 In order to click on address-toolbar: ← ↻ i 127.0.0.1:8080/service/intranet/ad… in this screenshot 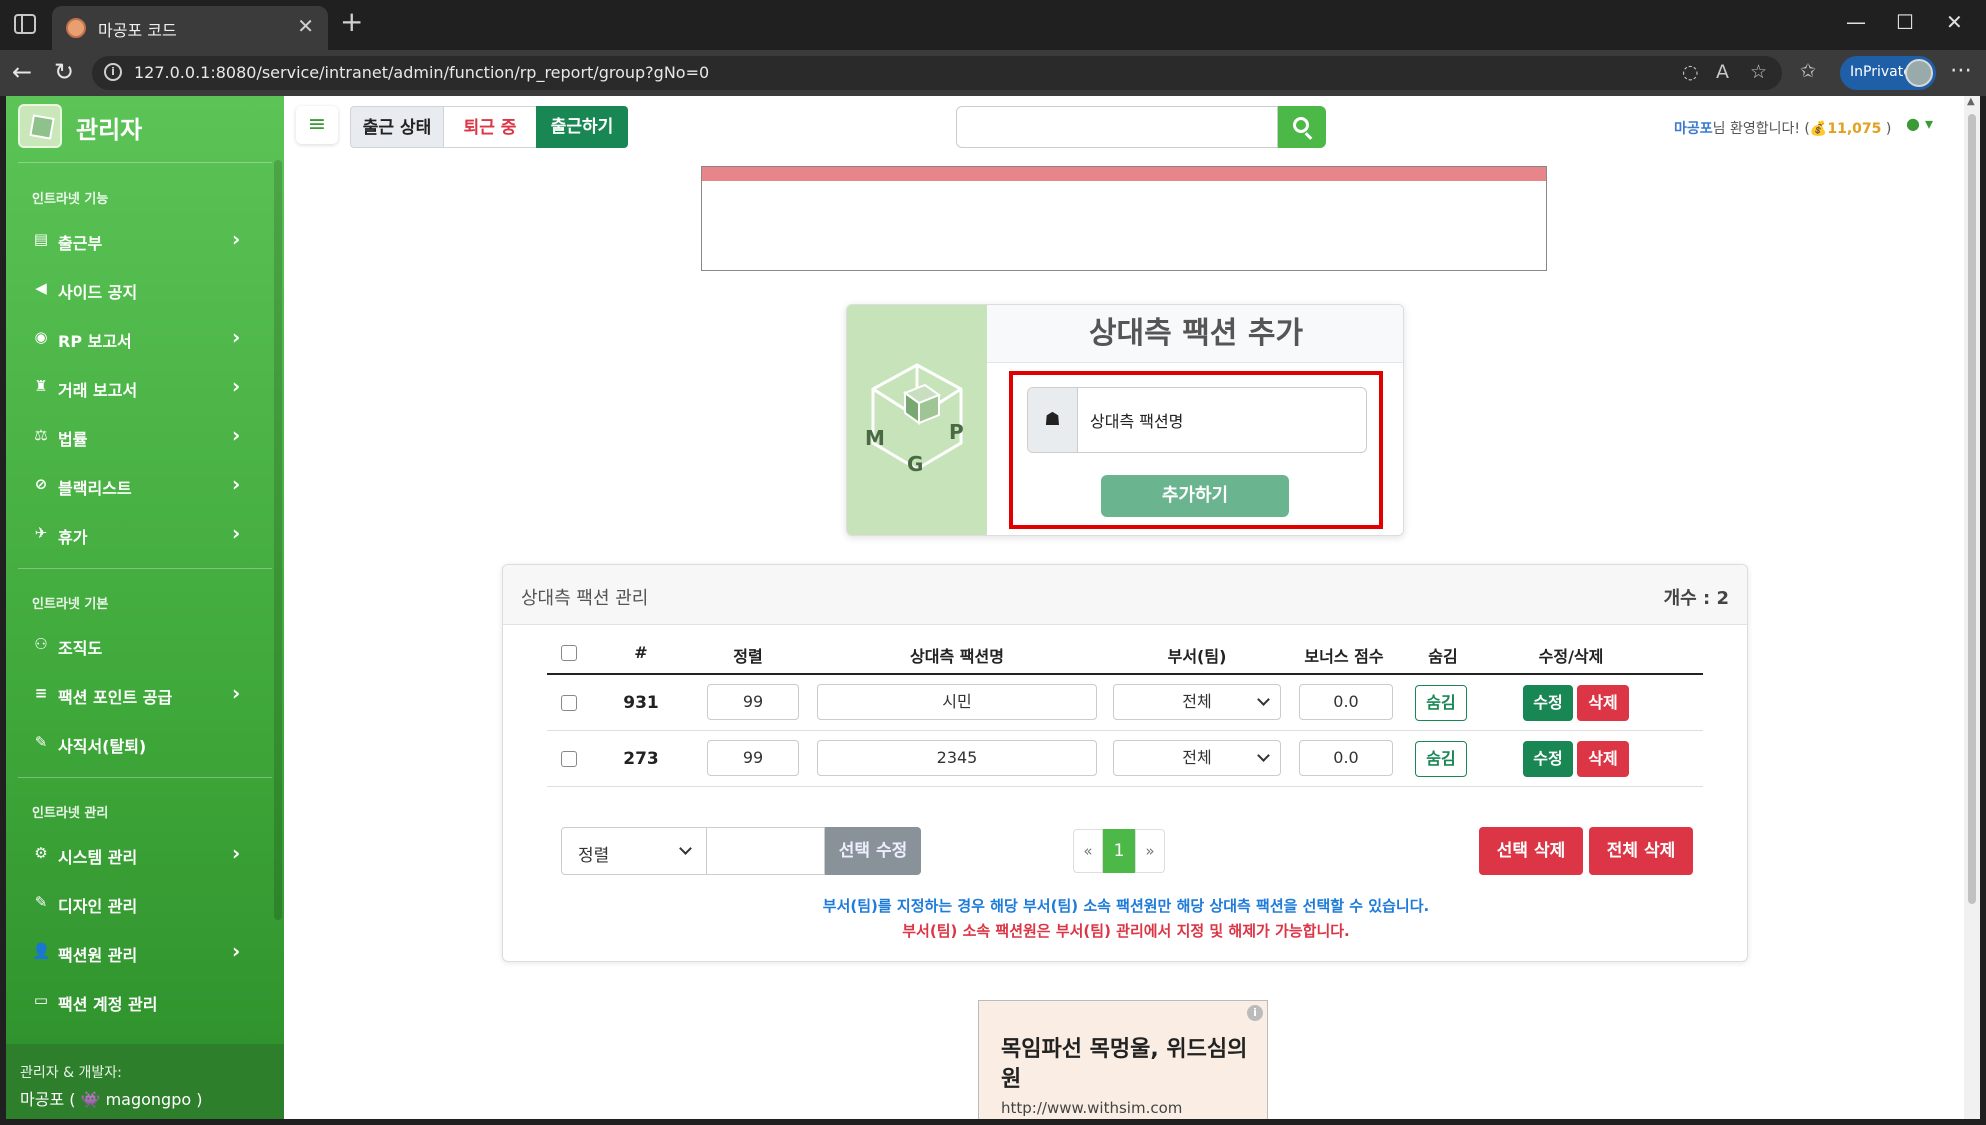, I will do `click(993, 73)`.